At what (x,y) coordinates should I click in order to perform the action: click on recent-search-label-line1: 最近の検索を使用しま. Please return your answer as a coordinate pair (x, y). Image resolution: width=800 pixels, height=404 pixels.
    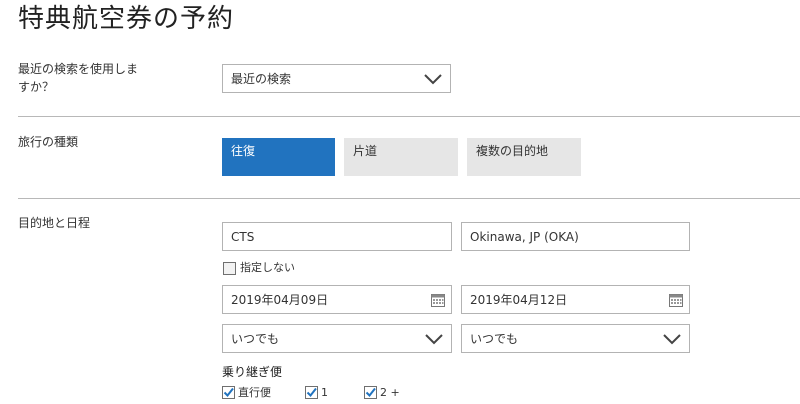
    Looking at the image, I should click on (78, 69).